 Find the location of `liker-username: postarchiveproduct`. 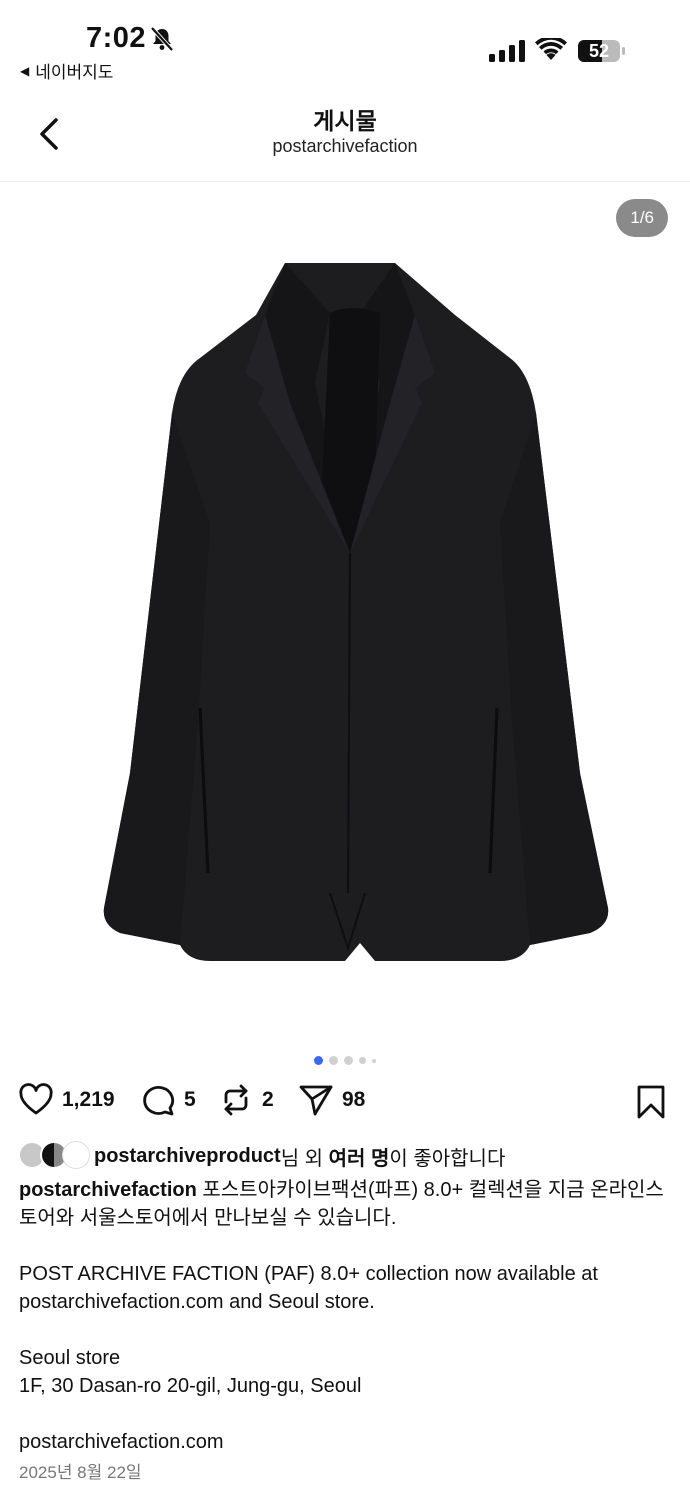

liker-username: postarchiveproduct is located at coordinates (187, 1156).